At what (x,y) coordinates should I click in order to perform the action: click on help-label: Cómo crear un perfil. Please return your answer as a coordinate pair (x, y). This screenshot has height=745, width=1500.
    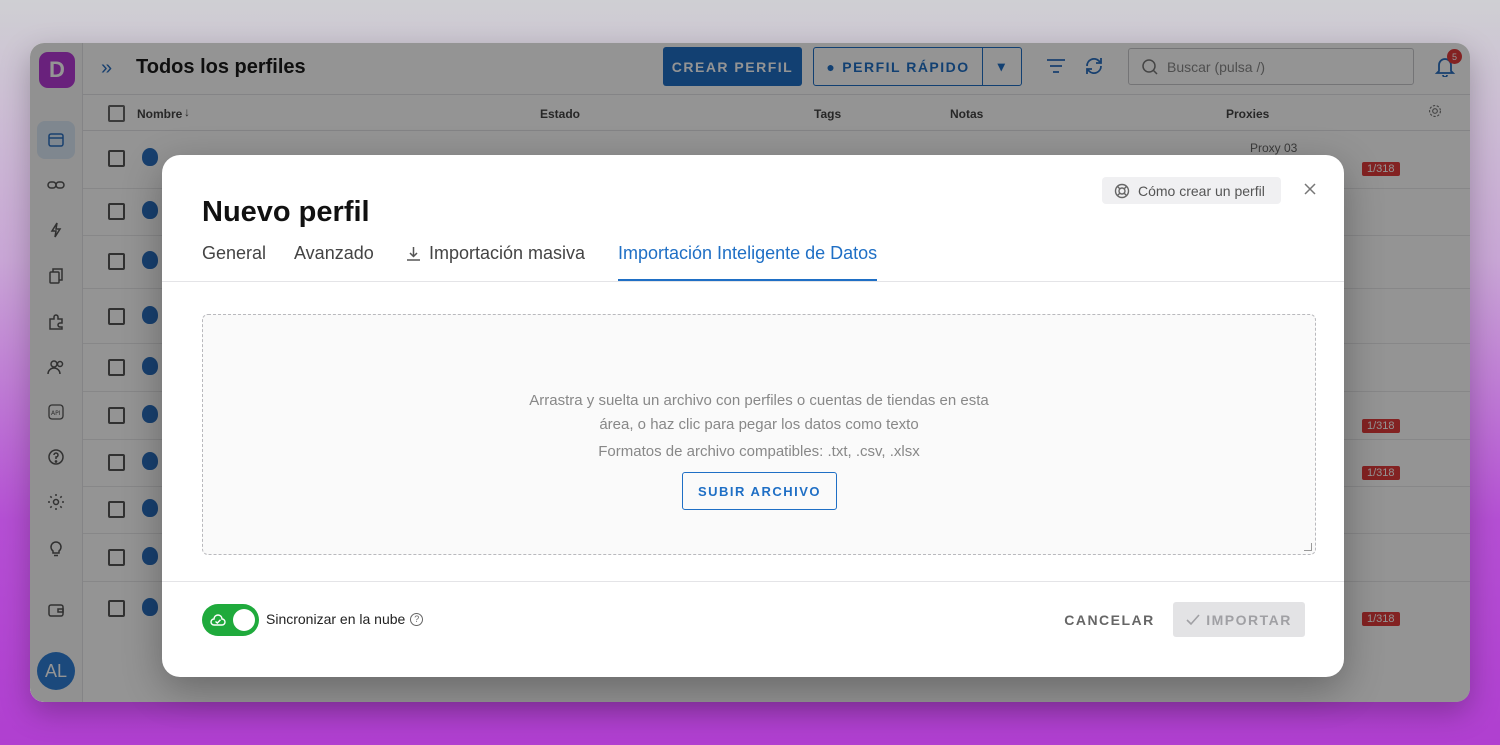
    Looking at the image, I should click on (1201, 190).